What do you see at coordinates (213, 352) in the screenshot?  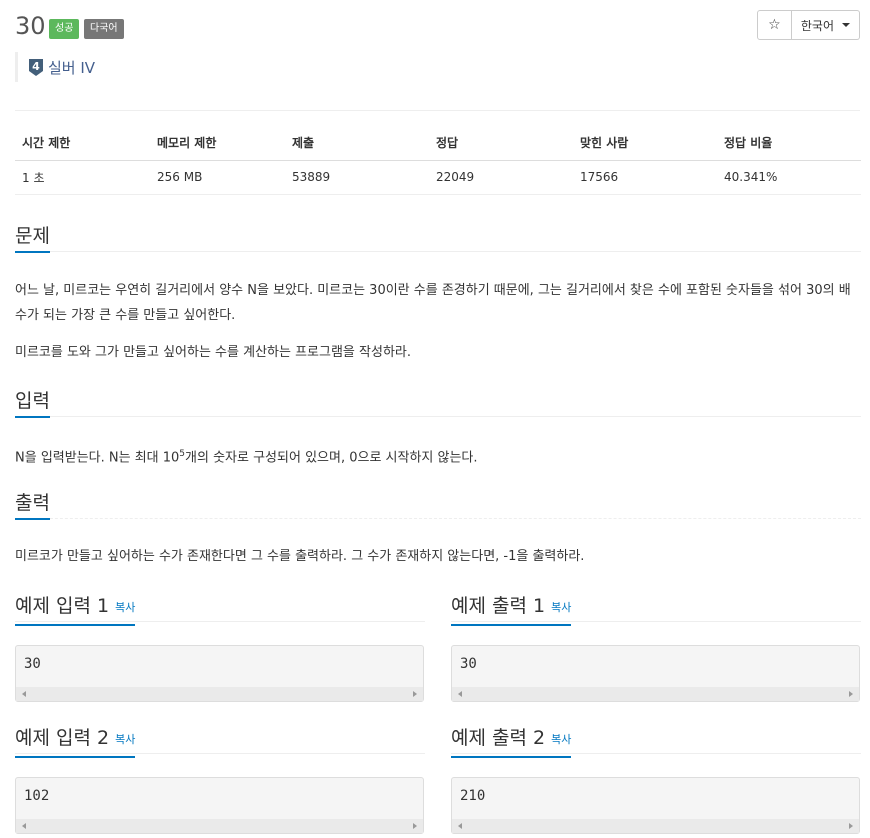 I see `problem-description-2: 미르코를 도와 그가 만들고 싶어하는 수를 계산하는 프로그램을 작성하라.` at bounding box center [213, 352].